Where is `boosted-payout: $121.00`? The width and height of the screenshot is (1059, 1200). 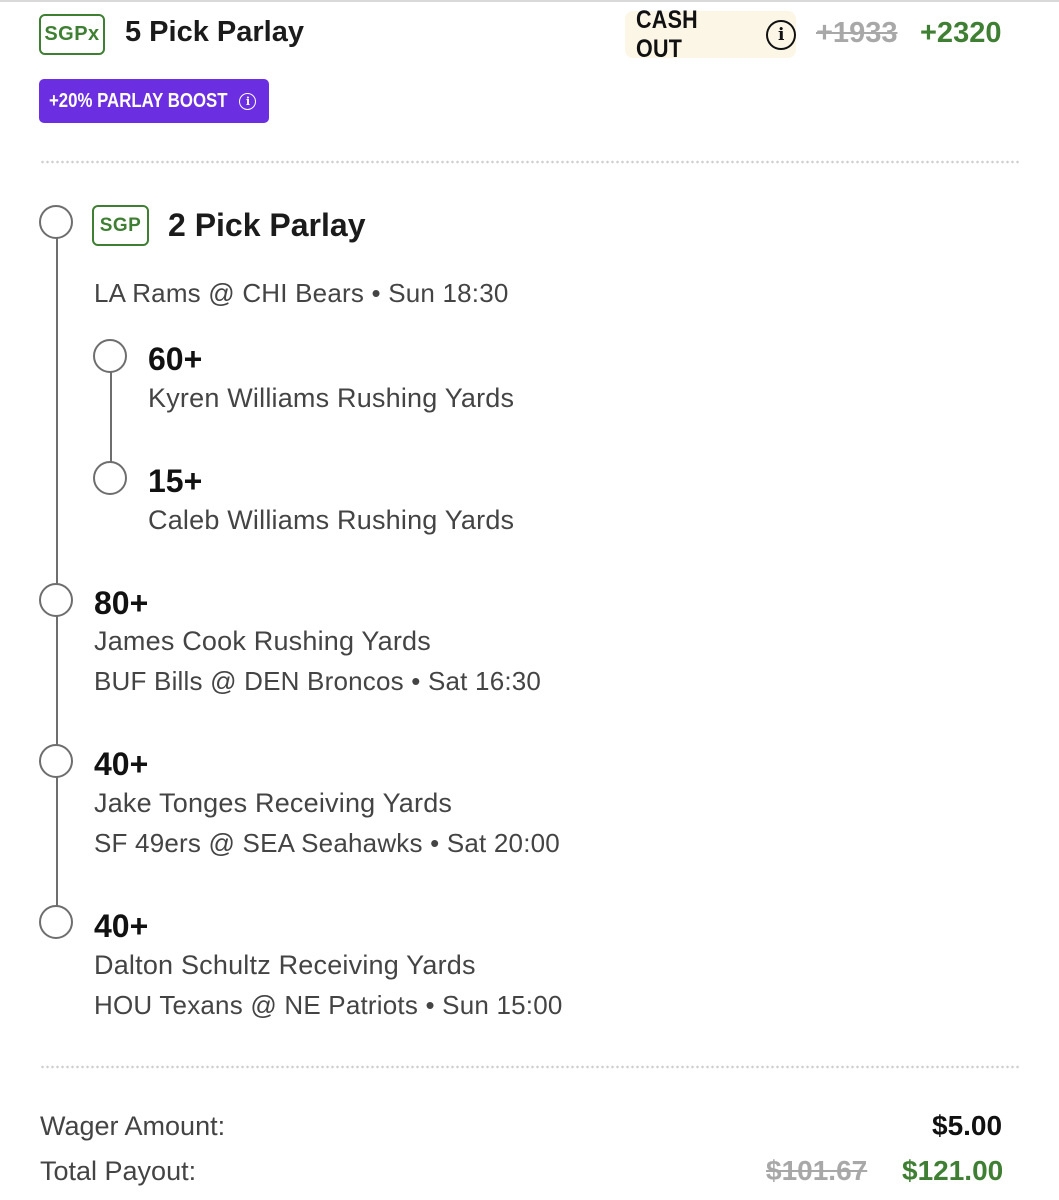 boosted-payout: $121.00 is located at coordinates (953, 1170).